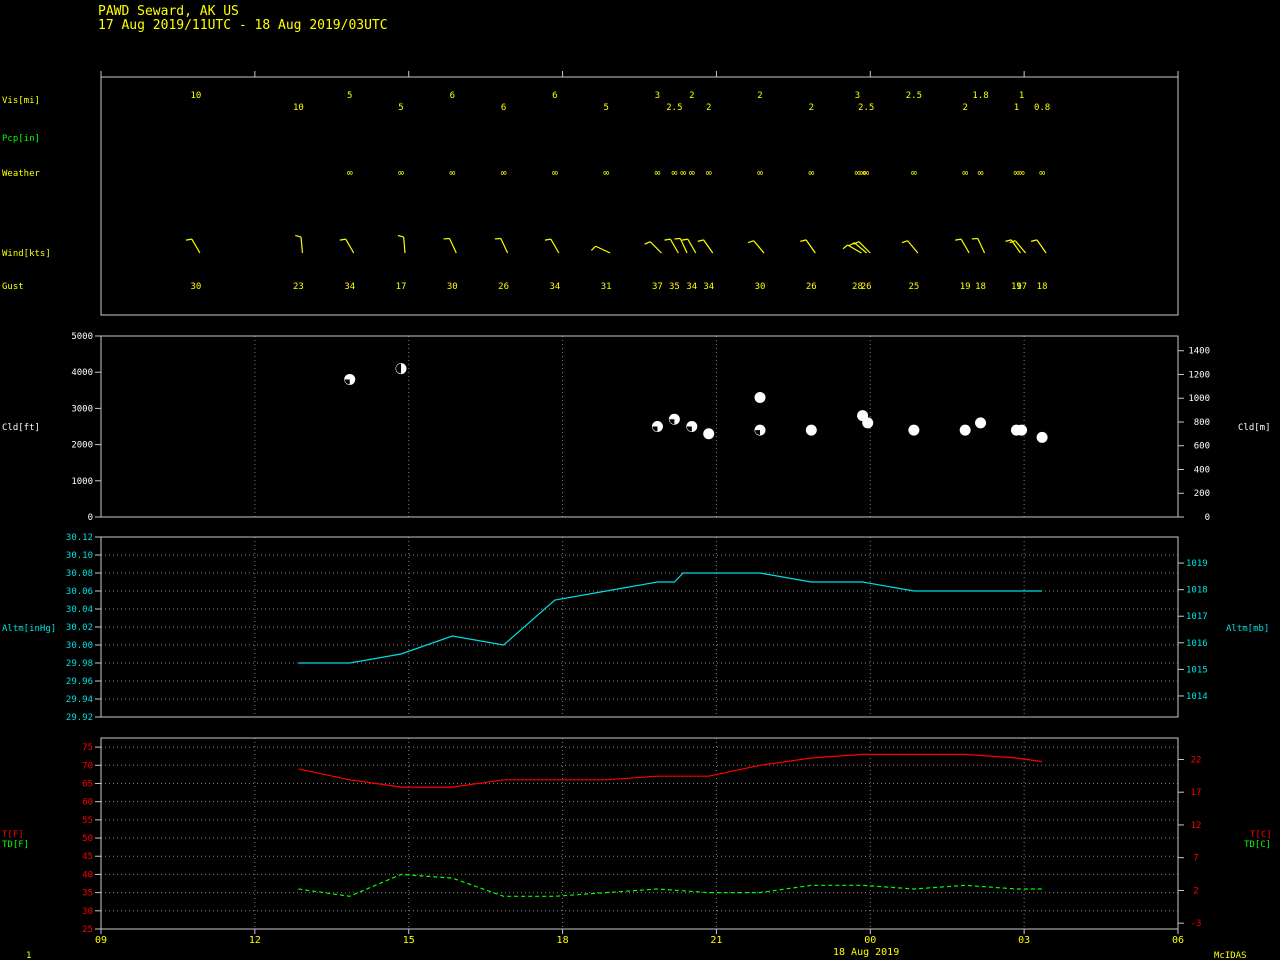 The width and height of the screenshot is (1280, 960). I want to click on cloud-tick-ft: 4000, so click(82, 373).